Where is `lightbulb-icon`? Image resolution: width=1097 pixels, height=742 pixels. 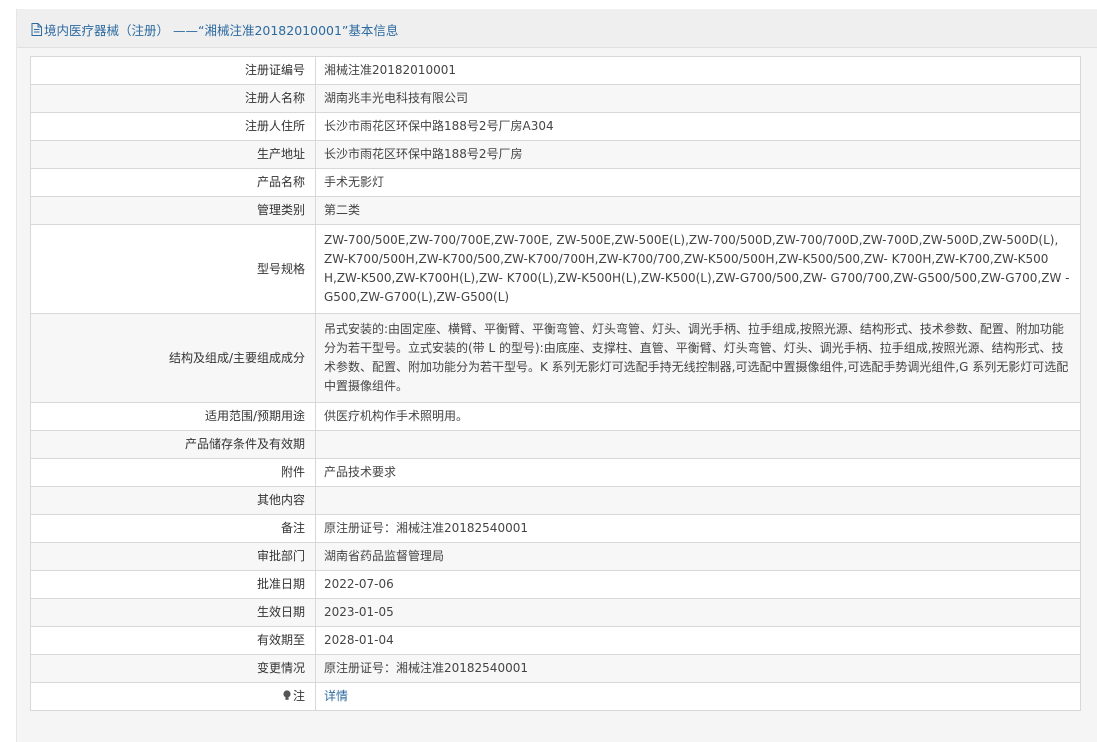
lightbulb-icon is located at coordinates (287, 695).